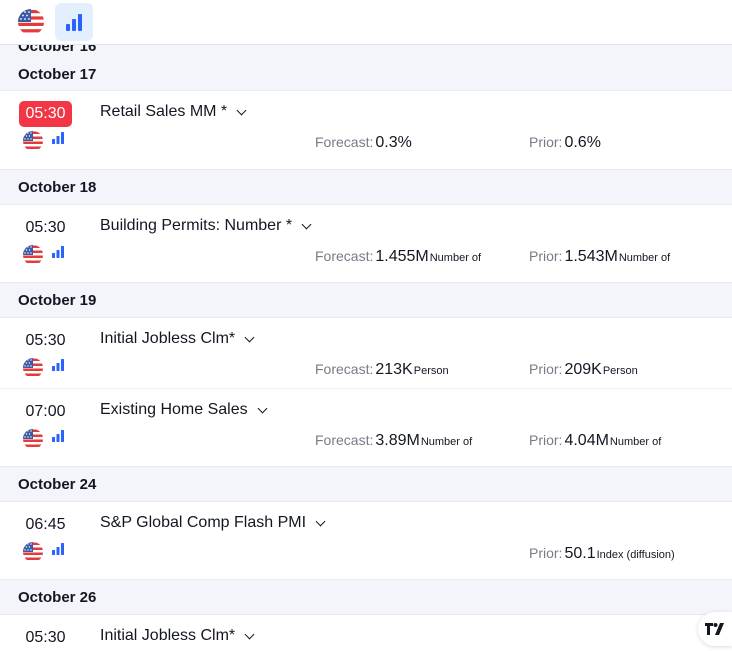 The height and width of the screenshot is (651, 732). I want to click on prior-unit: Person, so click(620, 371).